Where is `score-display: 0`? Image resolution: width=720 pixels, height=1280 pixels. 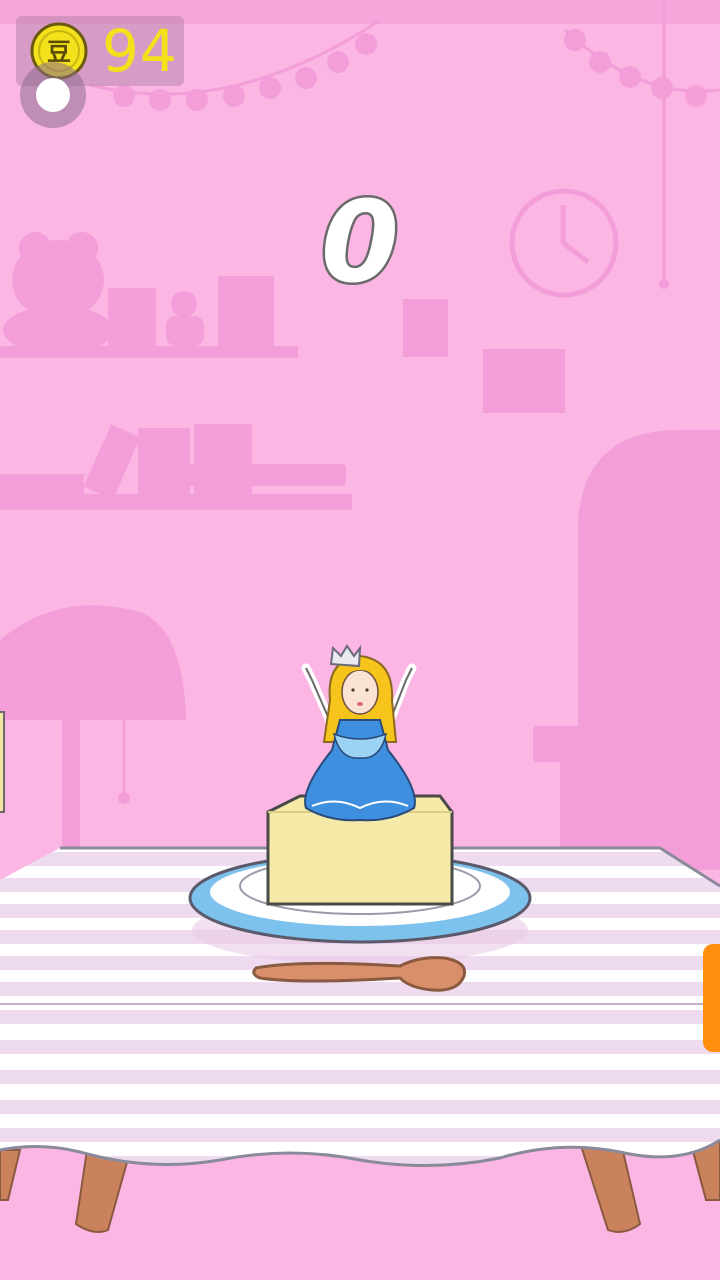
score-display: 0 is located at coordinates (360, 243).